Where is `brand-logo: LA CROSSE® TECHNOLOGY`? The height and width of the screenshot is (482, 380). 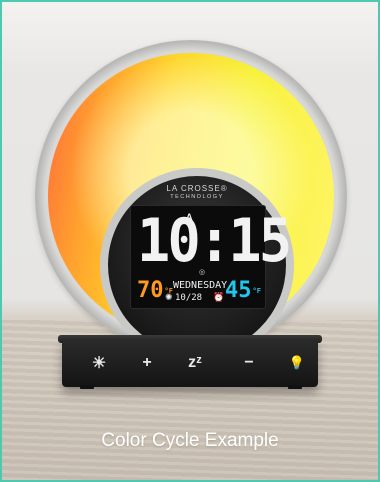
brand-logo: LA CROSSE® TECHNOLOGY is located at coordinates (197, 193).